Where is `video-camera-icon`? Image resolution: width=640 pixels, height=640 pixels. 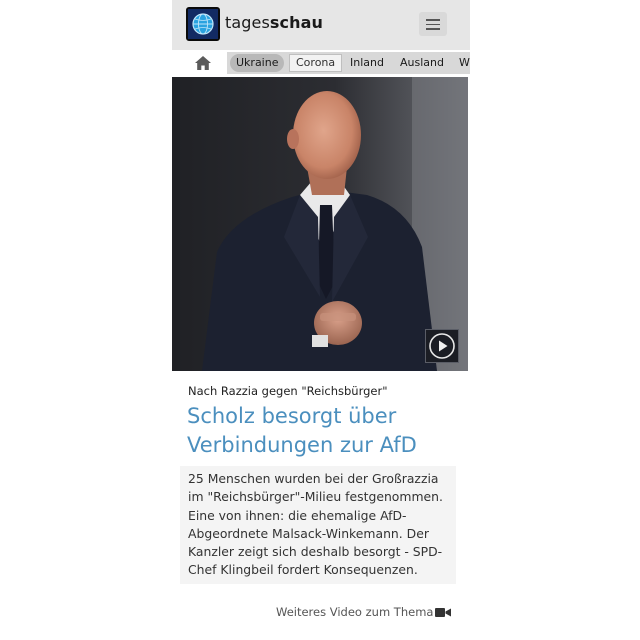 video-camera-icon is located at coordinates (443, 612).